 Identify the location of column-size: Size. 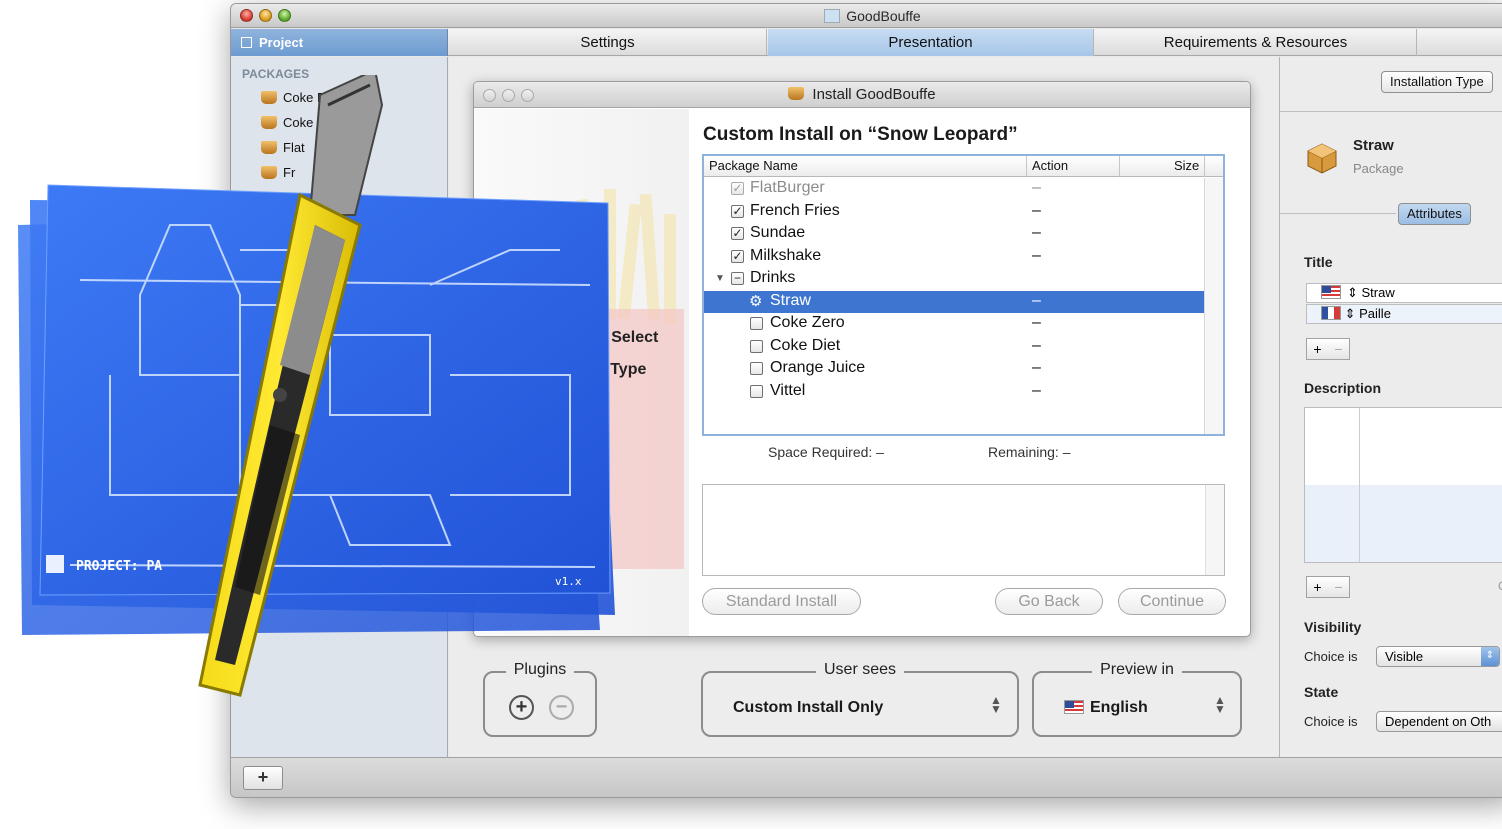
(1186, 165).